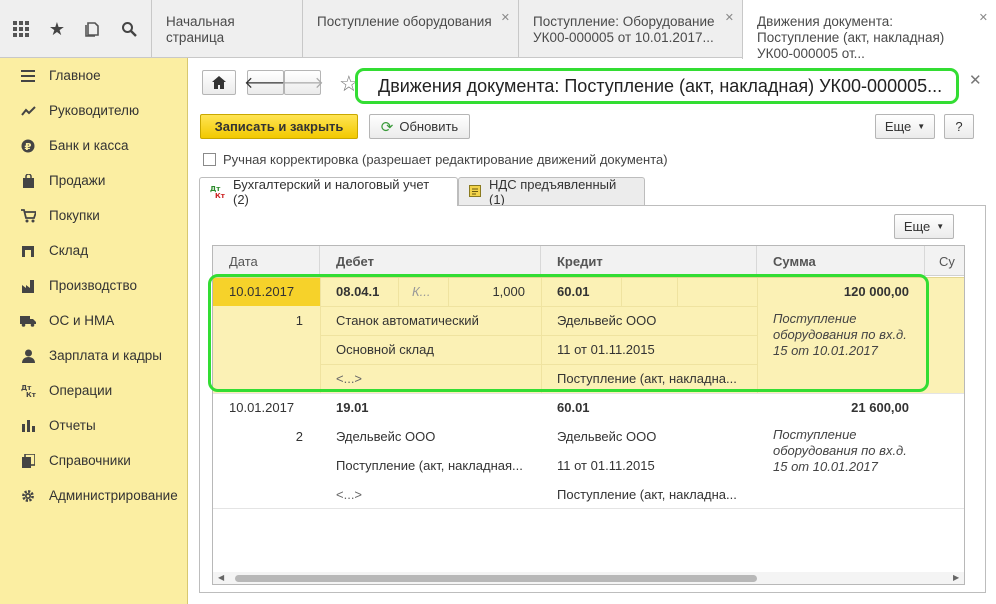  What do you see at coordinates (21, 29) in the screenshot?
I see `apps-grid-icon` at bounding box center [21, 29].